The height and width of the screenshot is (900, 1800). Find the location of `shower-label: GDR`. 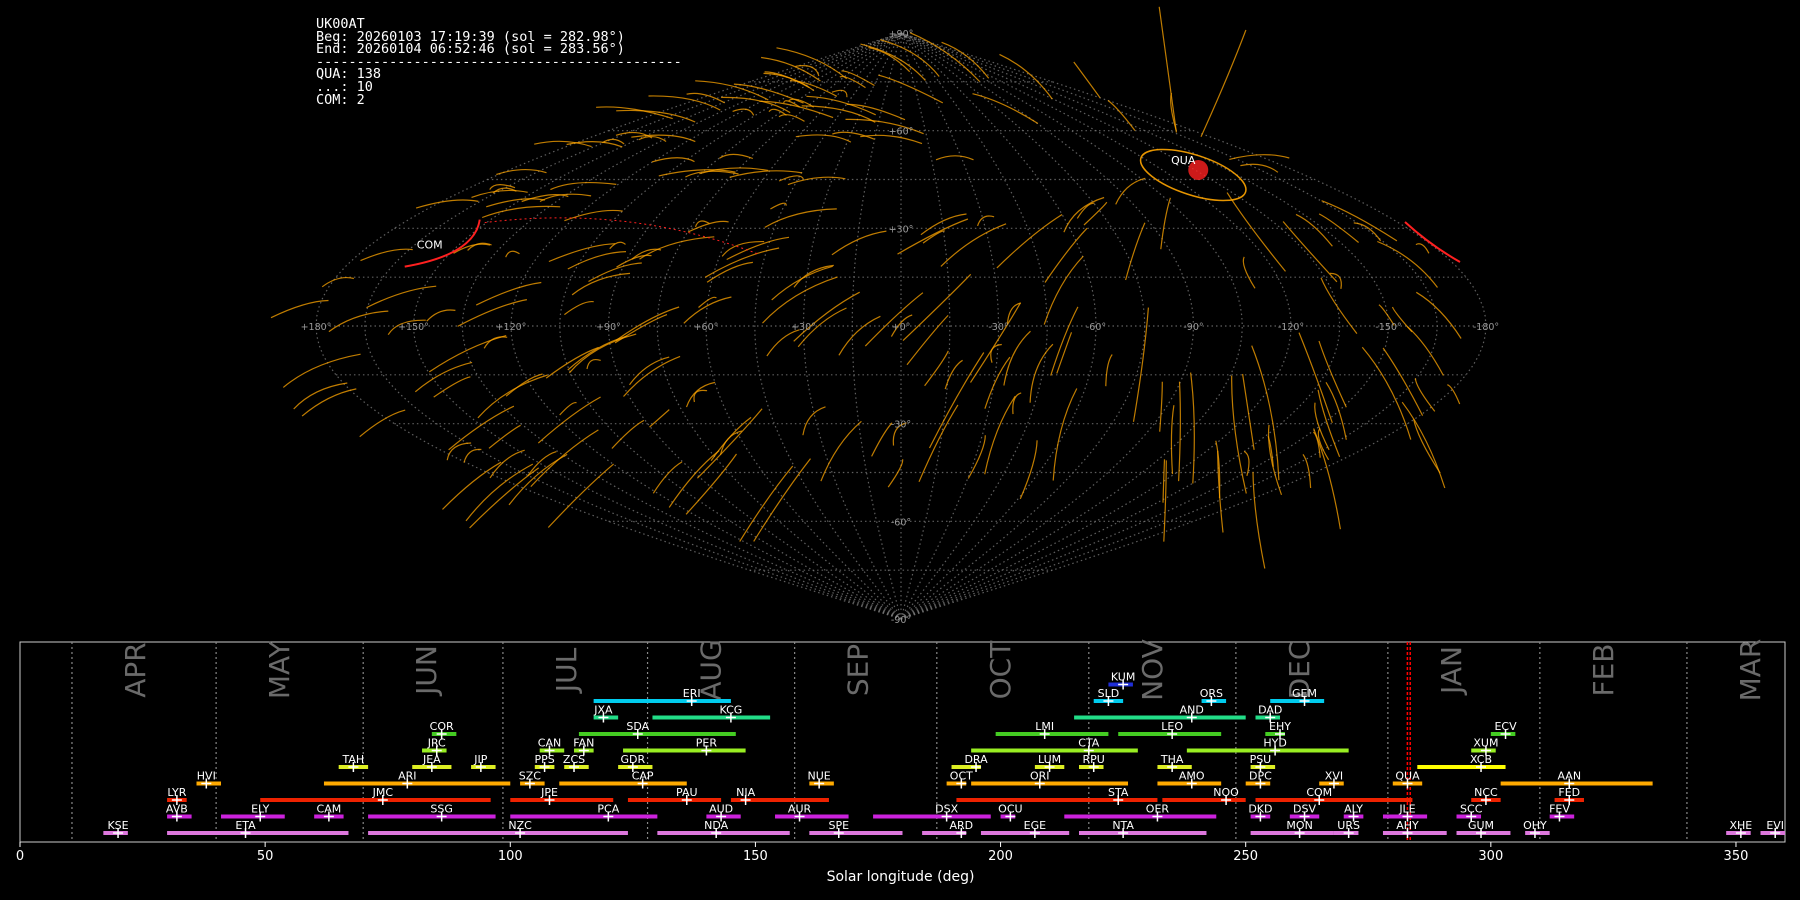

shower-label: GDR is located at coordinates (633, 759).